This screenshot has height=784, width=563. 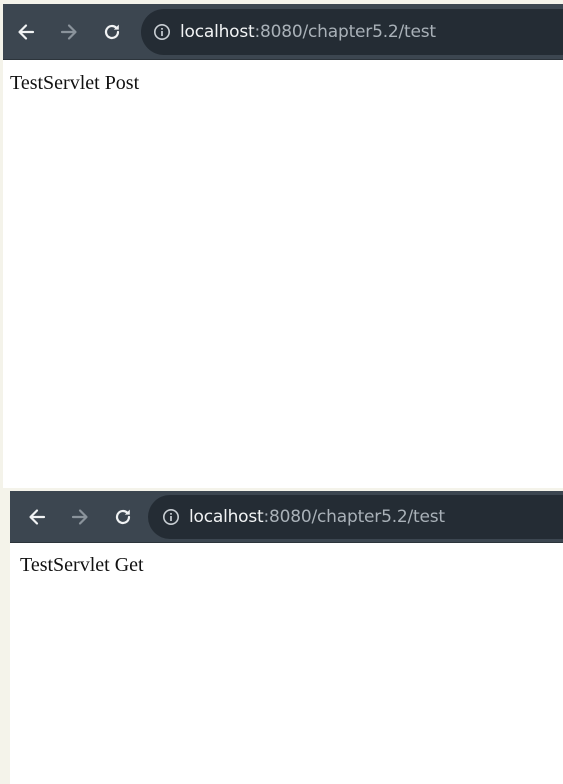 I want to click on page-body-text: TestServlet Get, so click(x=82, y=565).